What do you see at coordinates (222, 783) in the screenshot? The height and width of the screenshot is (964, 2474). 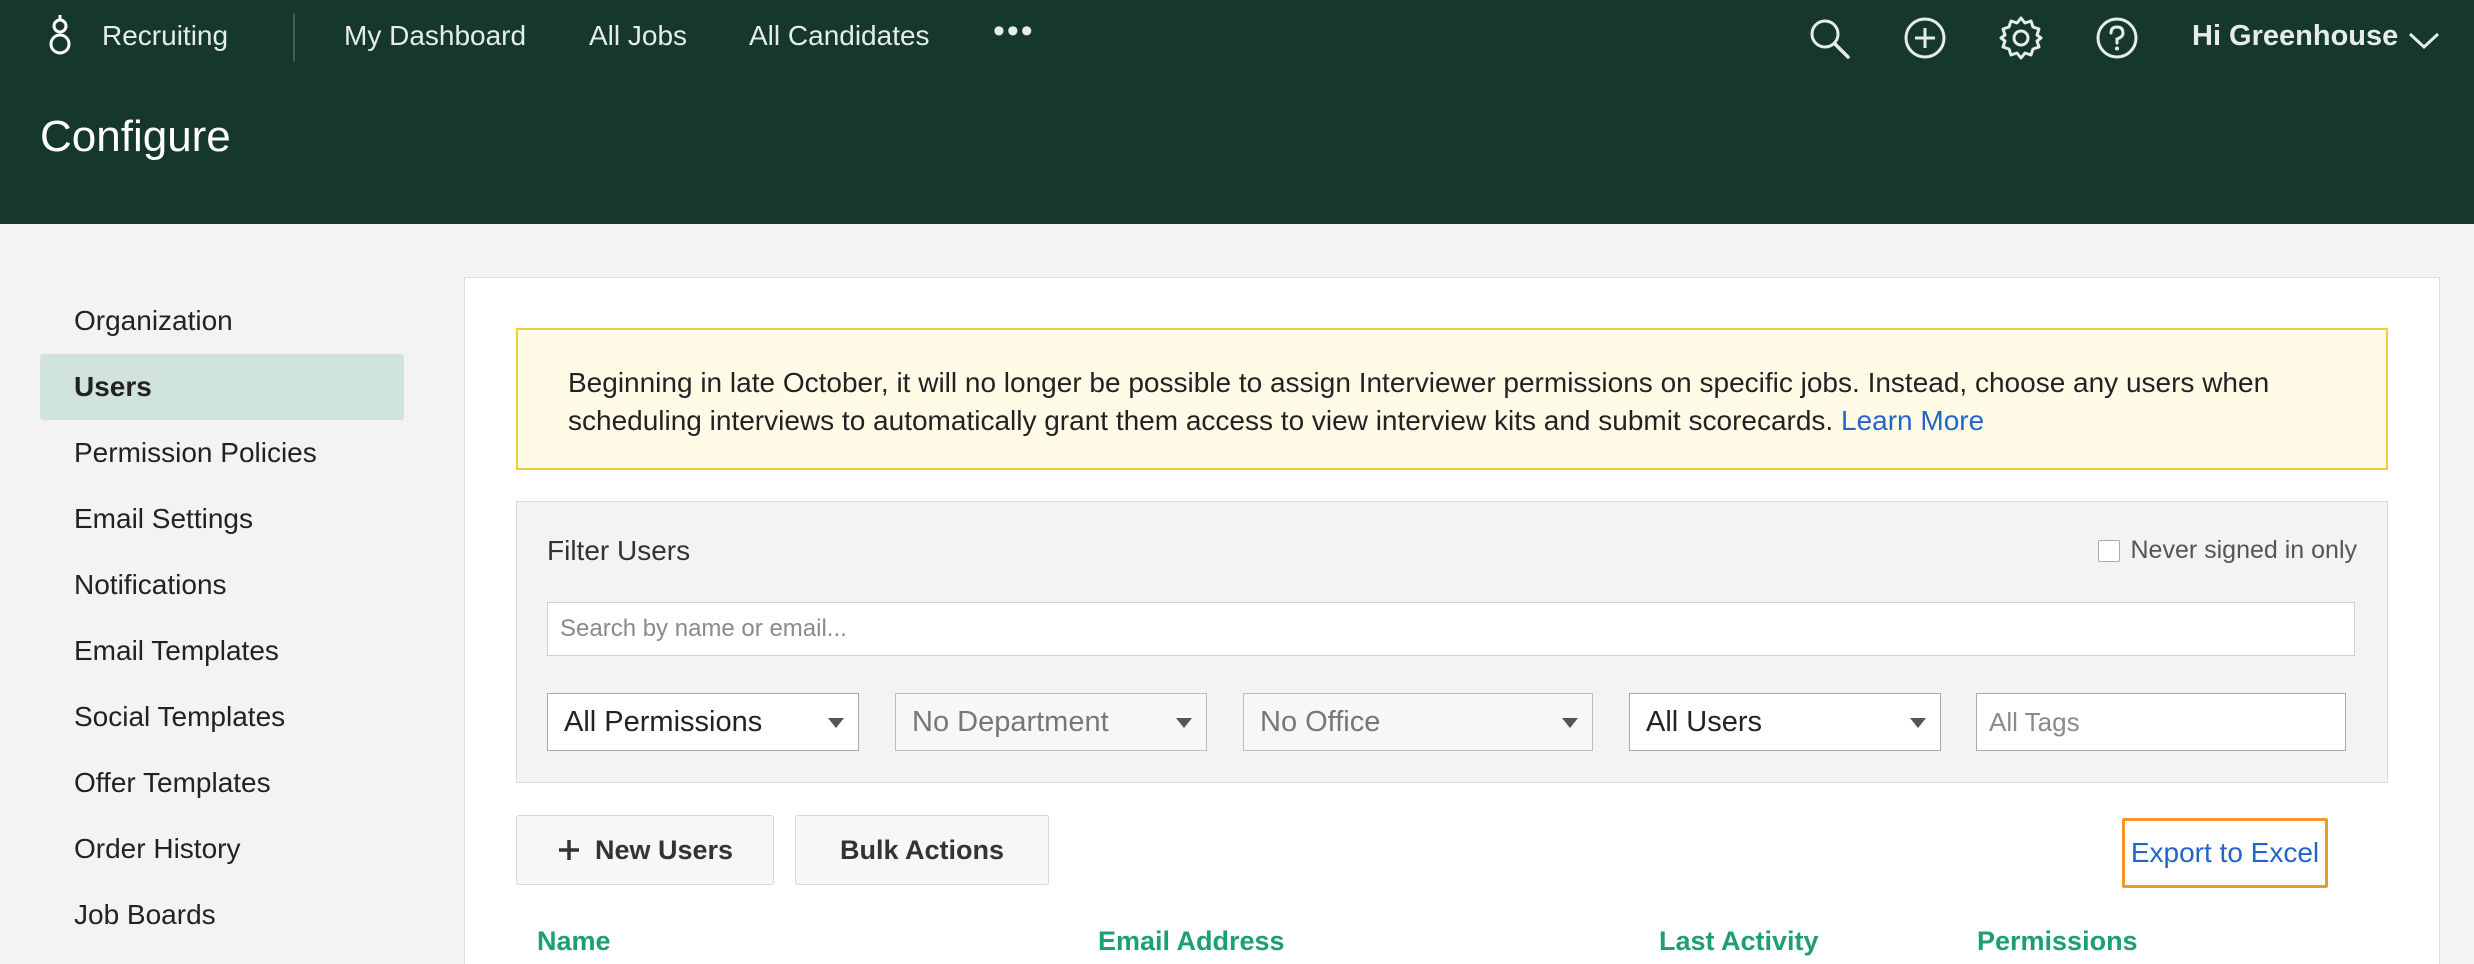 I see `sidebar-item-offer-templates: Offer Templates` at bounding box center [222, 783].